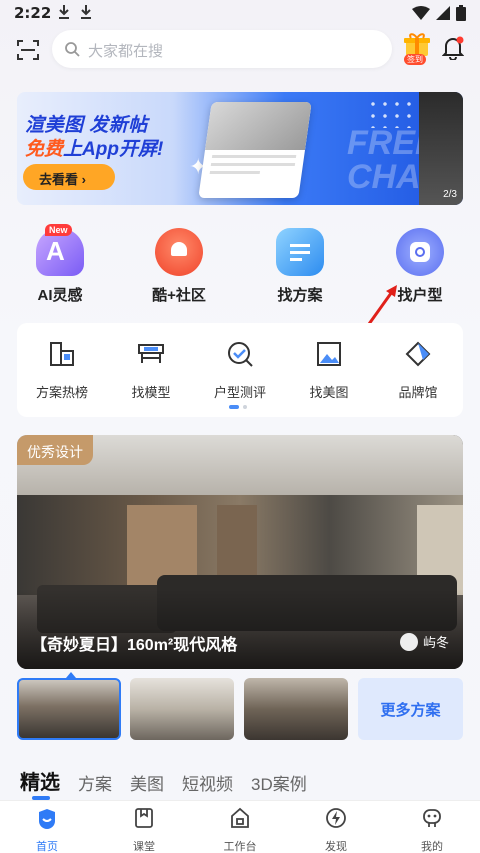 The height and width of the screenshot is (853, 480). Describe the element at coordinates (33, 13) in the screenshot. I see `status-time: 2:22` at that location.